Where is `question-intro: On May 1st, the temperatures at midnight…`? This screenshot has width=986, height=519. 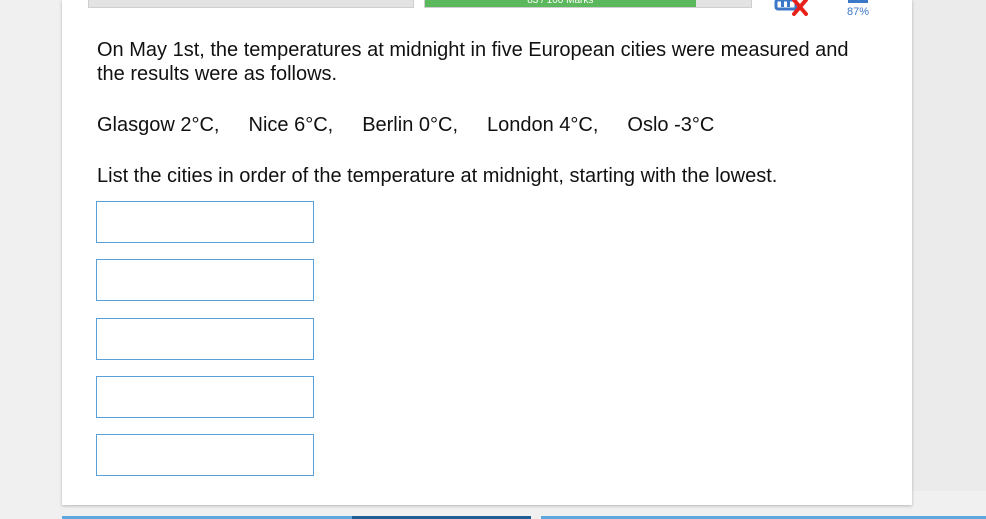 question-intro: On May 1st, the temperatures at midnight… is located at coordinates (473, 62).